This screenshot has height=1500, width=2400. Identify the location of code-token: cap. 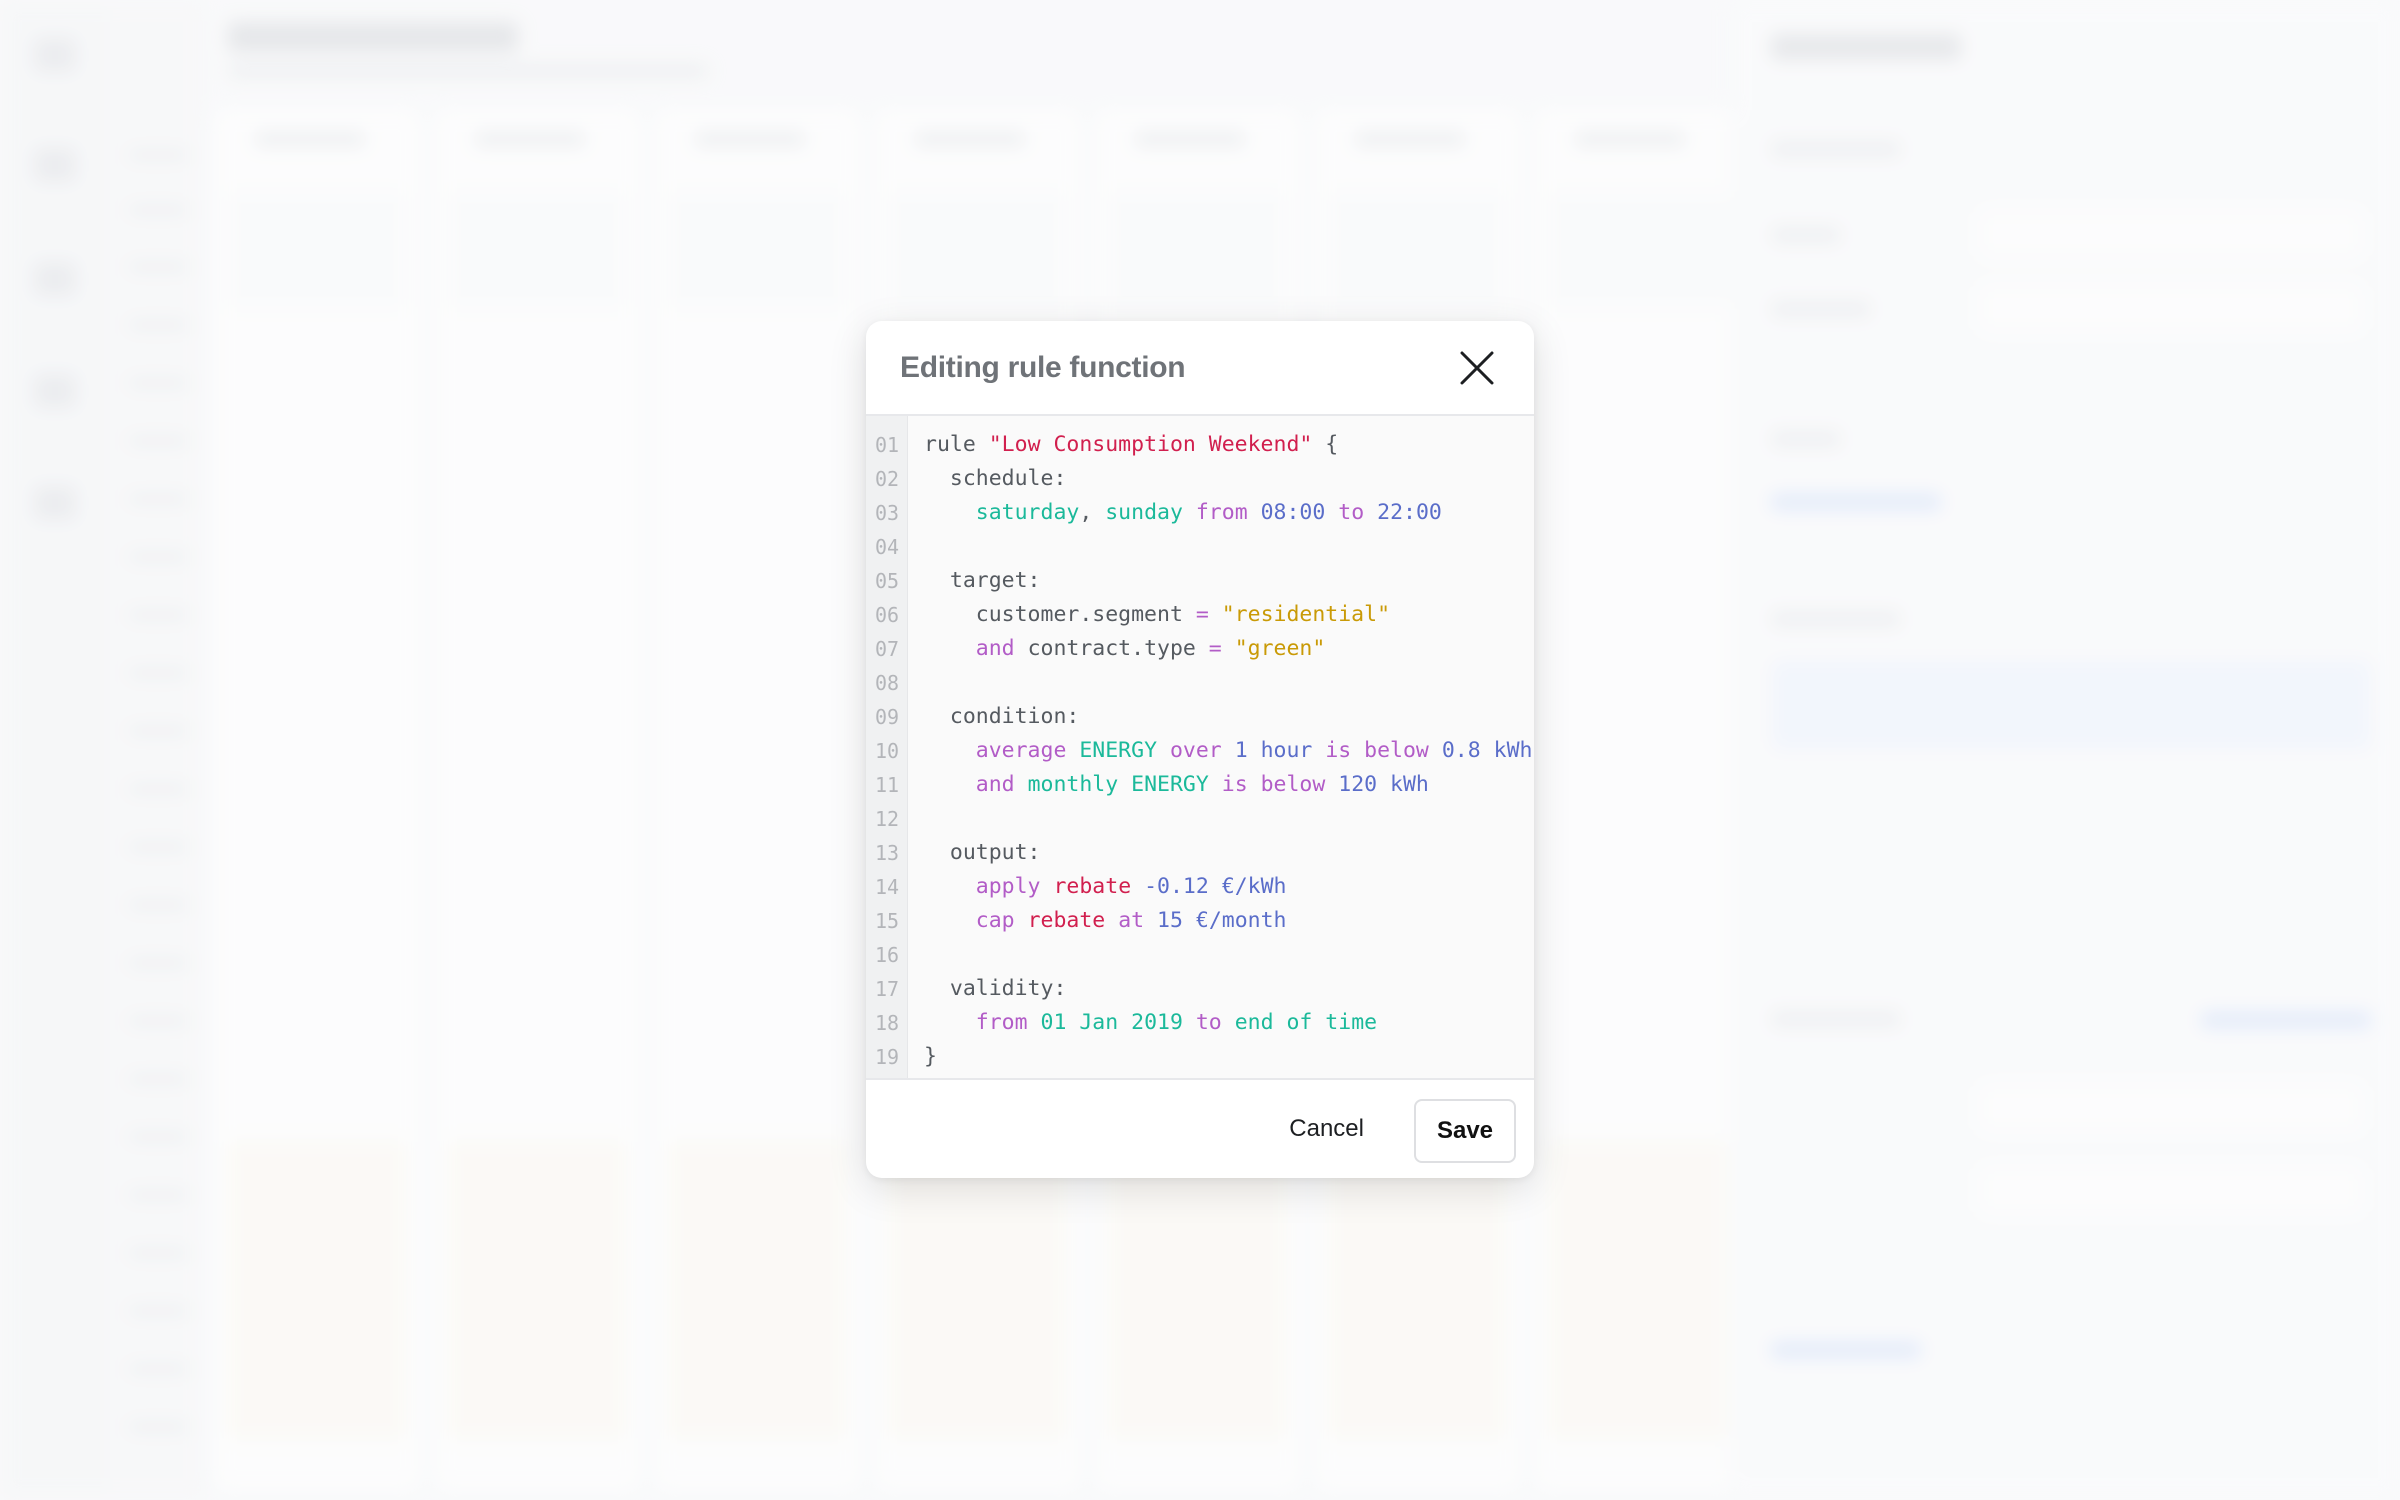
(995, 920).